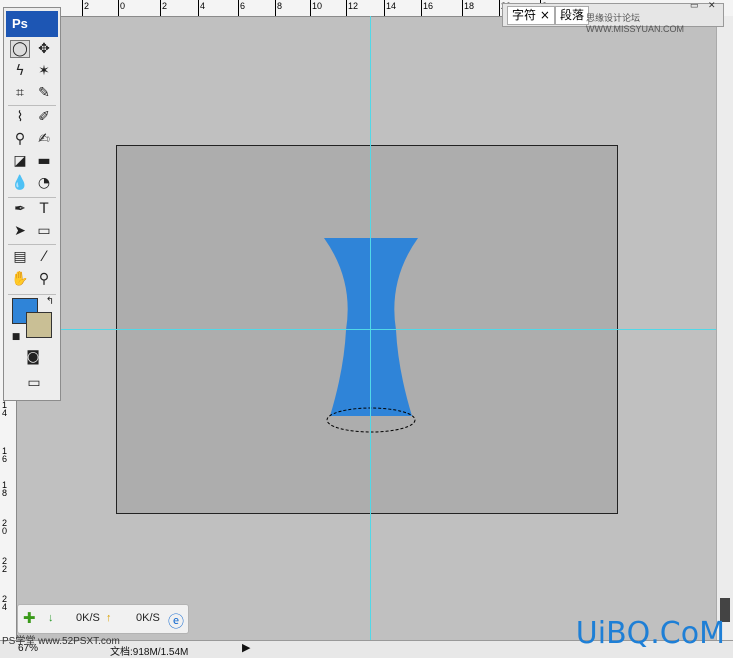  I want to click on quick-mask-icon: ◙, so click(33, 357).